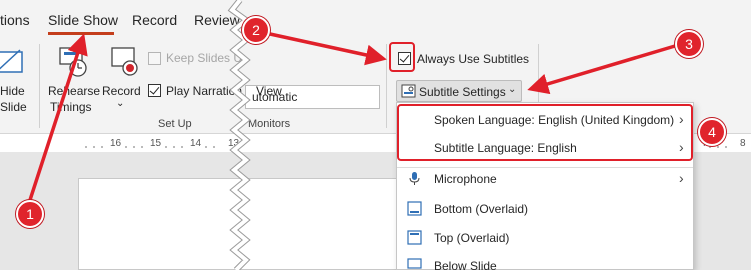 Image resolution: width=751 pixels, height=270 pixels. I want to click on menu-item-label: Below Slide, so click(465, 264).